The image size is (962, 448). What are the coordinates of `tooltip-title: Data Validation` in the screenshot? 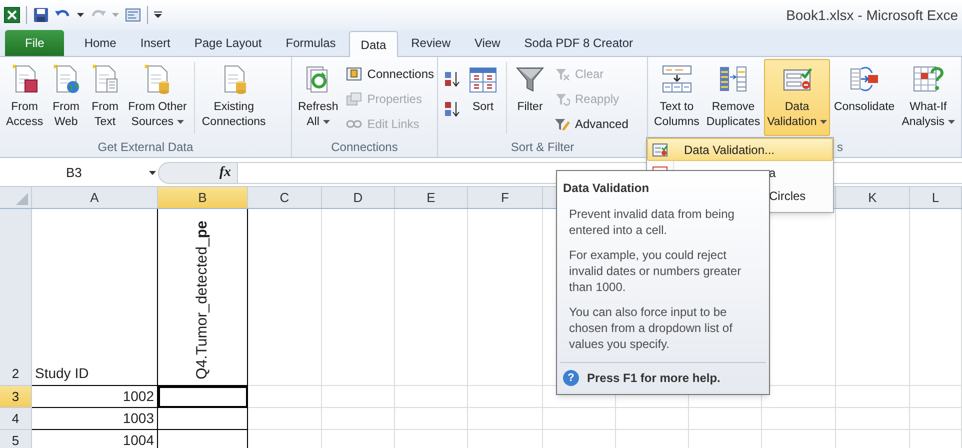 It's located at (606, 188).